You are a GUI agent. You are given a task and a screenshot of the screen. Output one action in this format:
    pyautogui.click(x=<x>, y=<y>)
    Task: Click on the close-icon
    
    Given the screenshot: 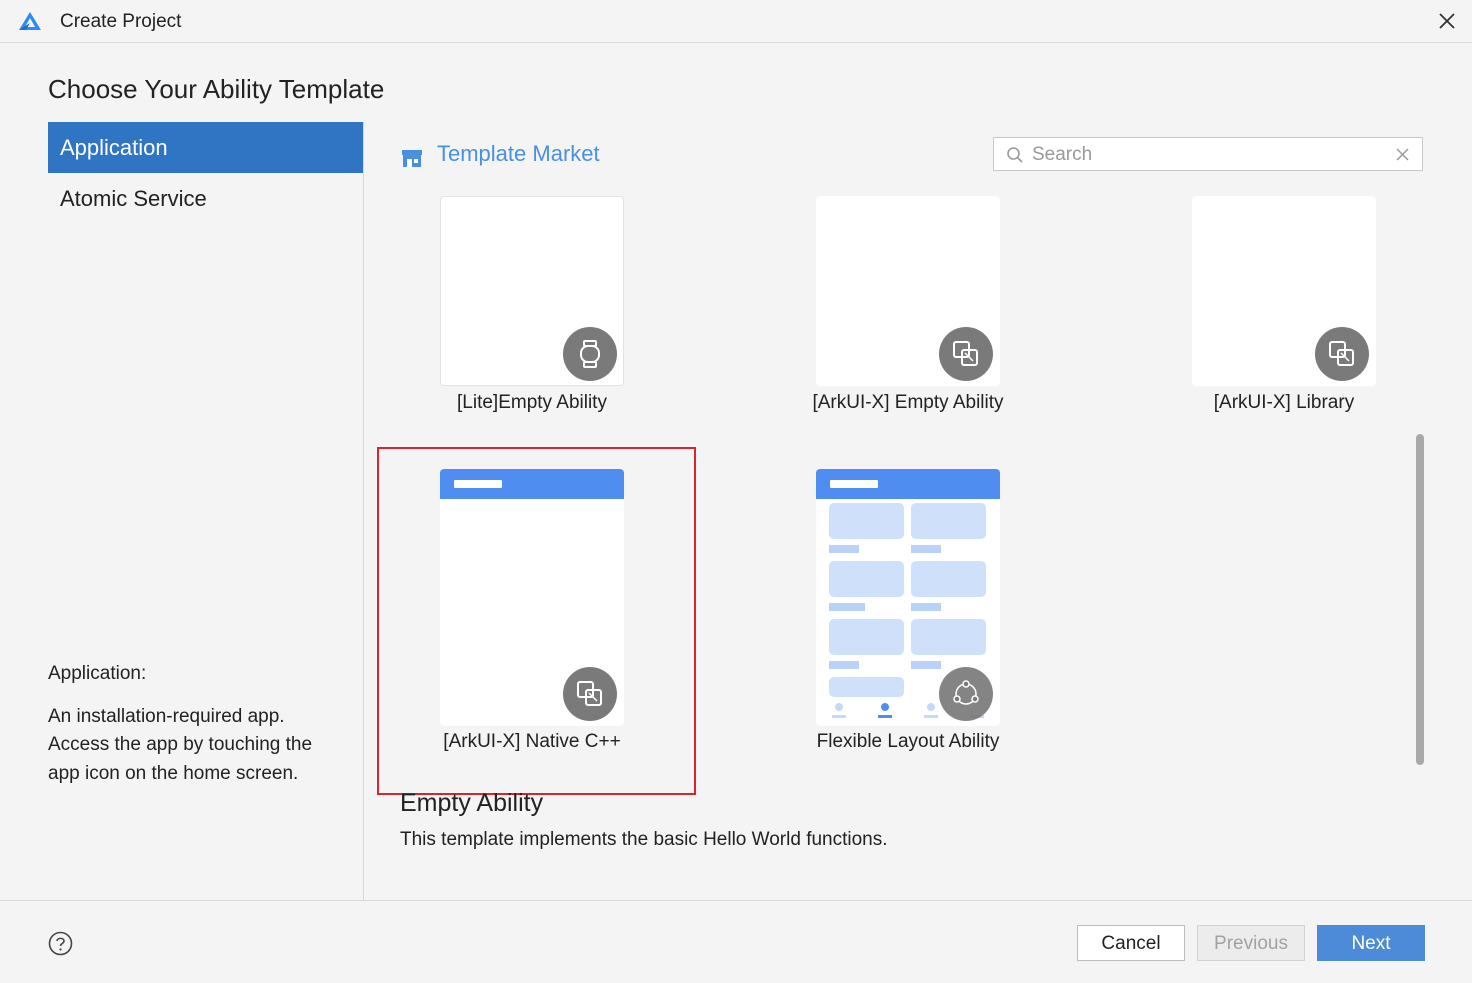 What is the action you would take?
    pyautogui.click(x=1447, y=21)
    